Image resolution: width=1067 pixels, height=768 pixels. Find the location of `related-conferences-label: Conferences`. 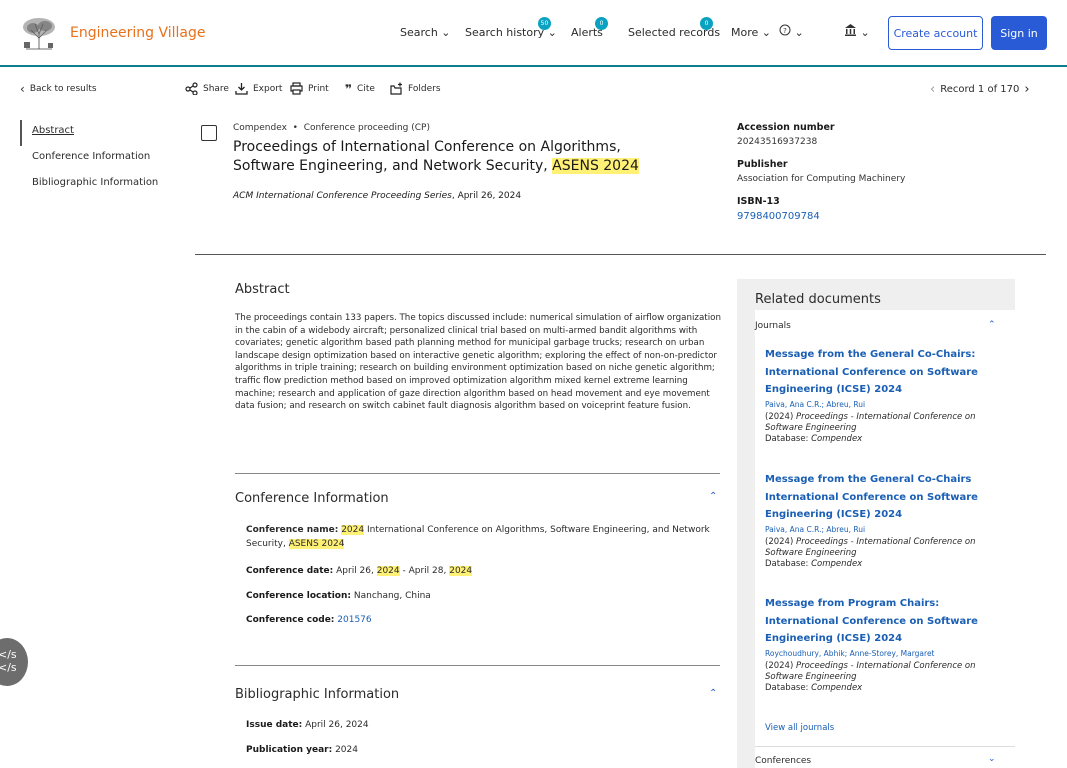

related-conferences-label: Conferences is located at coordinates (783, 761).